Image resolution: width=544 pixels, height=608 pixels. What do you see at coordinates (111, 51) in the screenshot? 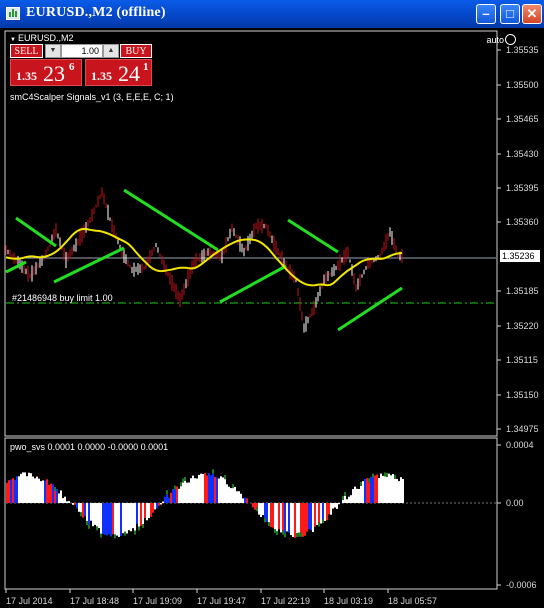
I see `lot-increase-icon: ▲` at bounding box center [111, 51].